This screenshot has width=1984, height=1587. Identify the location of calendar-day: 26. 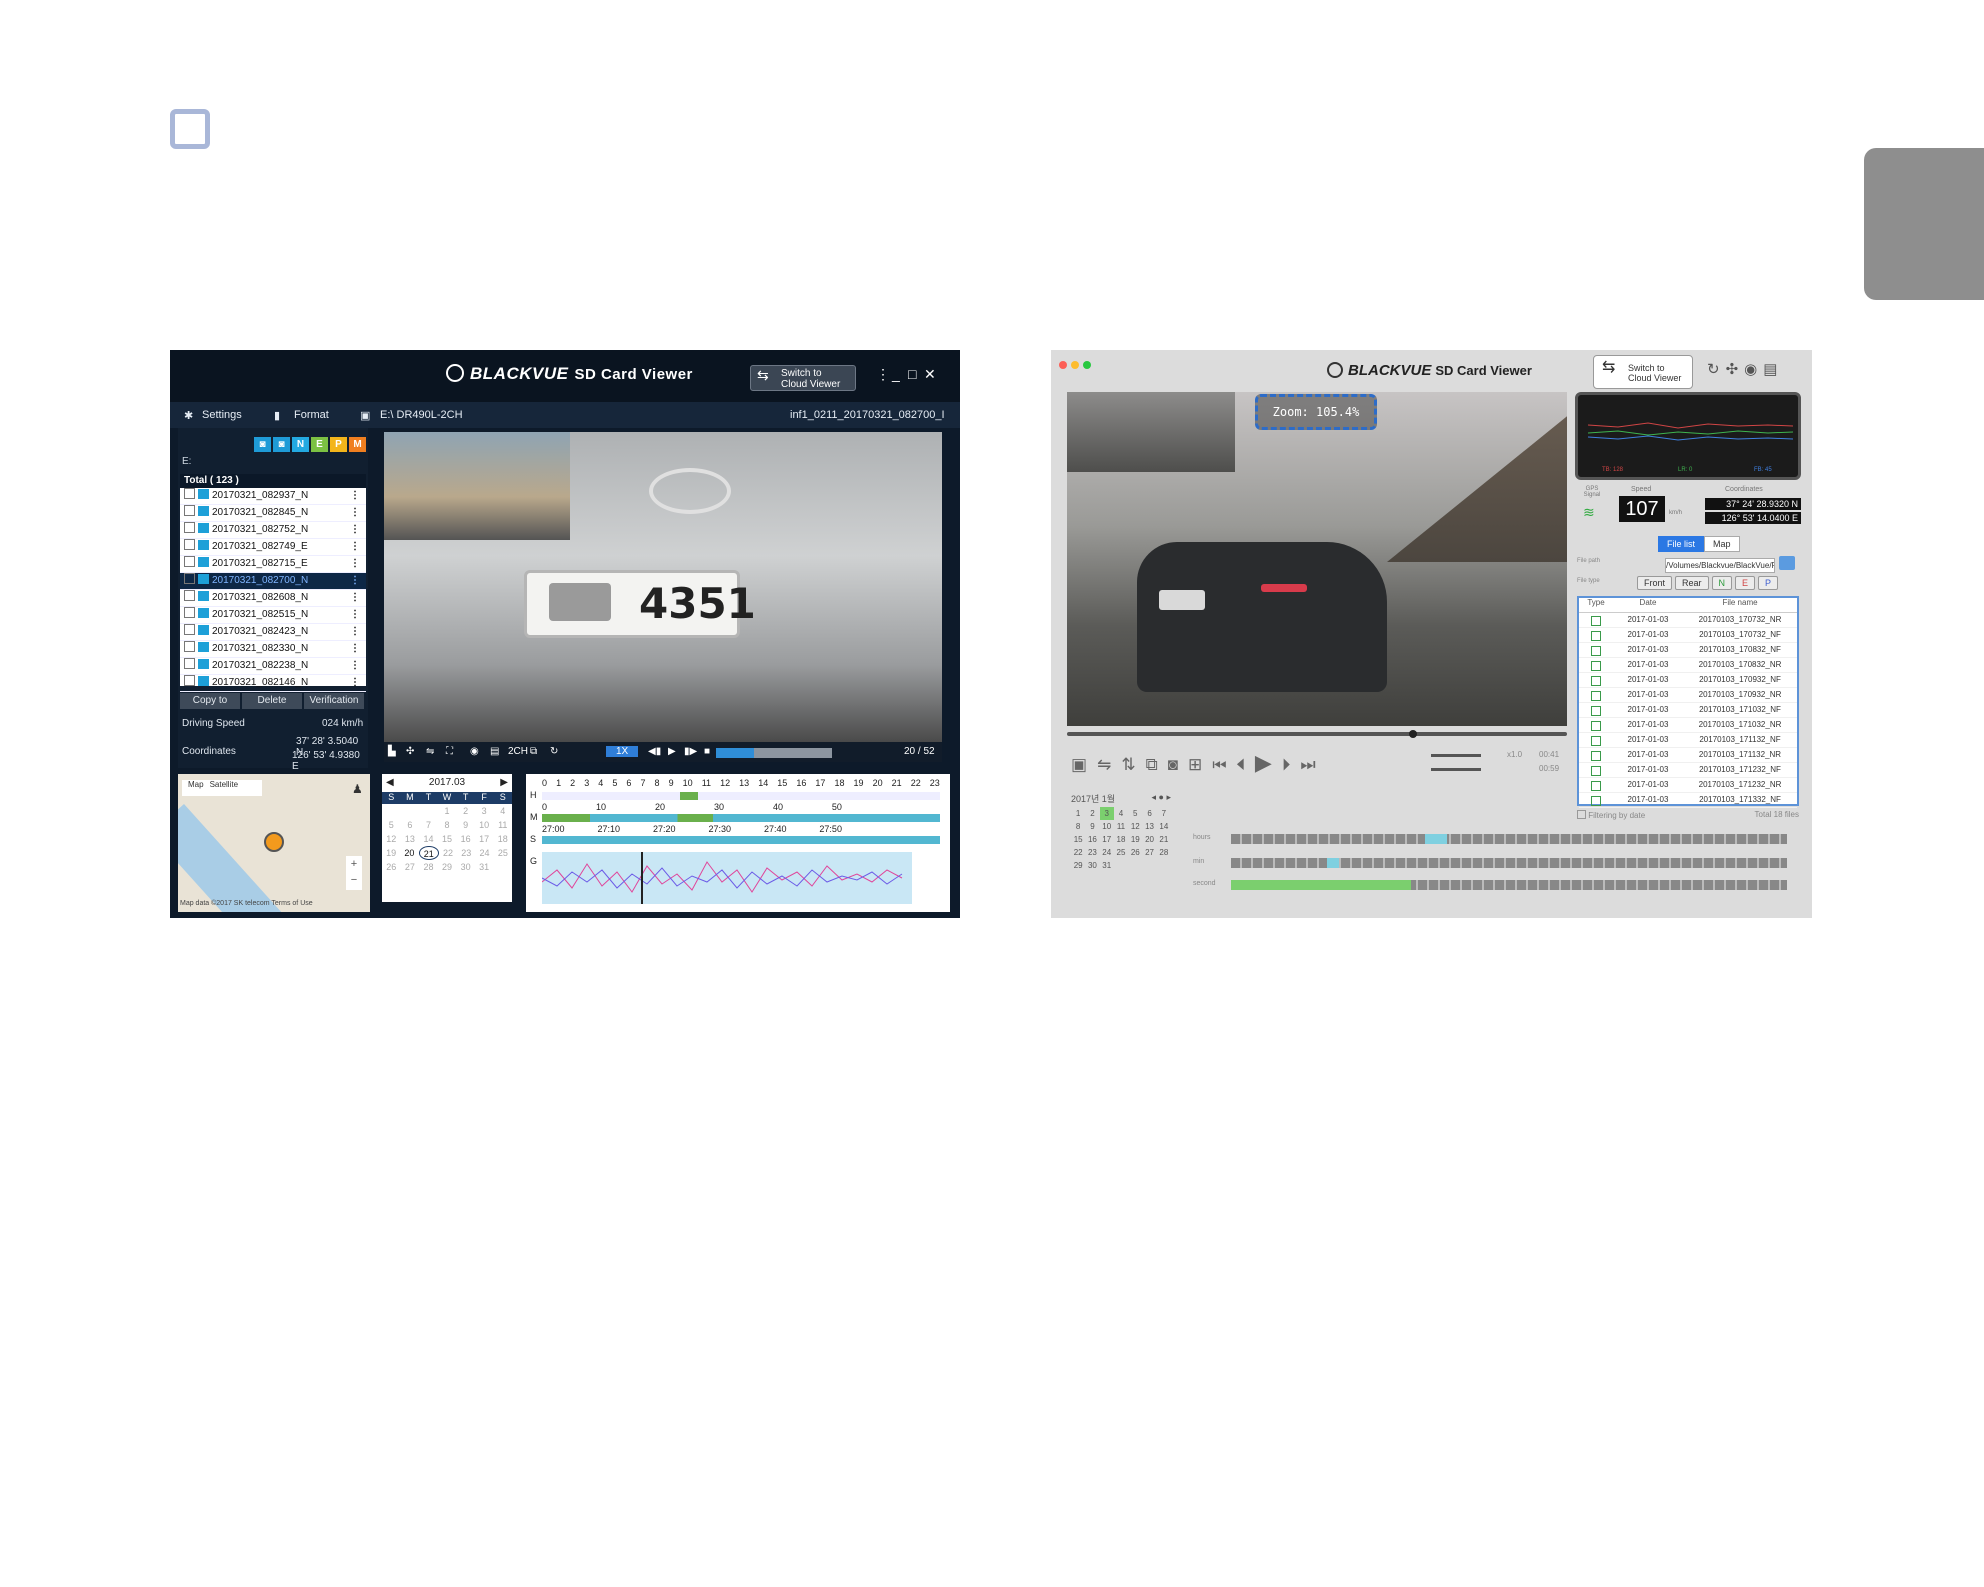
(1135, 852).